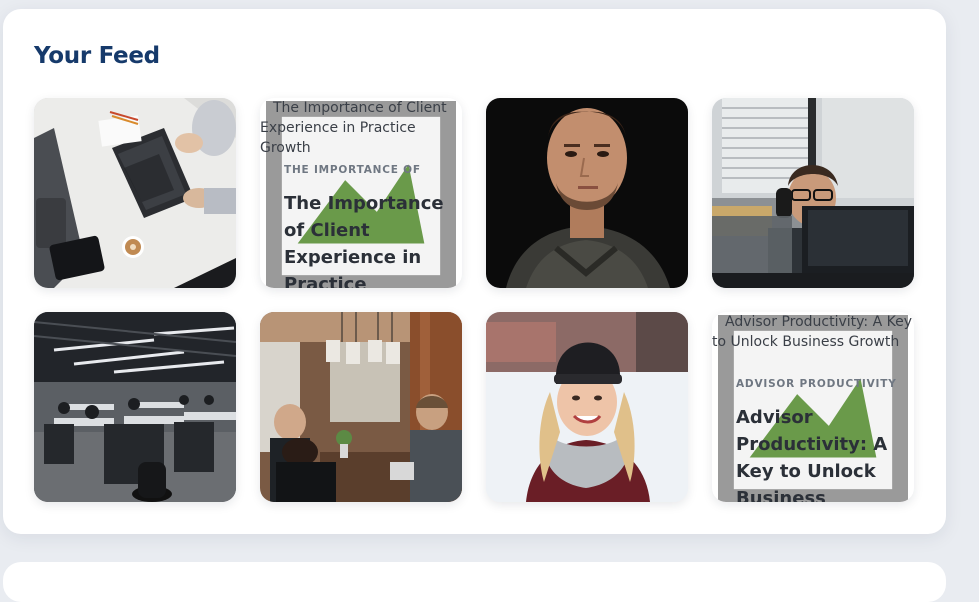 The width and height of the screenshot is (979, 602). I want to click on feed-card-open-office, so click(135, 407).